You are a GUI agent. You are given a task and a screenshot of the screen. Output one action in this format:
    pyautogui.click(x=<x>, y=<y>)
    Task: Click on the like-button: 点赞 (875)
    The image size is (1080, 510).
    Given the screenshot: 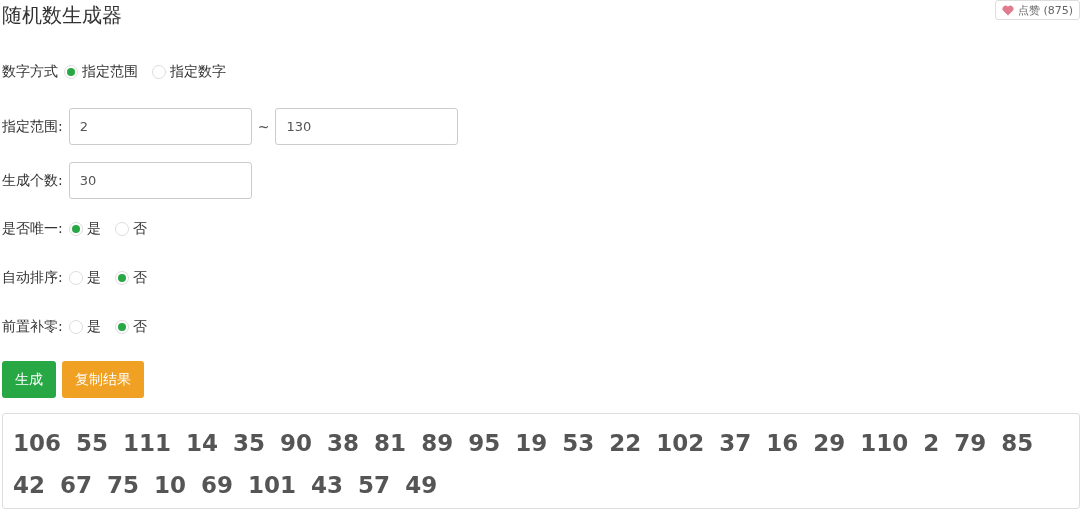 What is the action you would take?
    pyautogui.click(x=1037, y=10)
    